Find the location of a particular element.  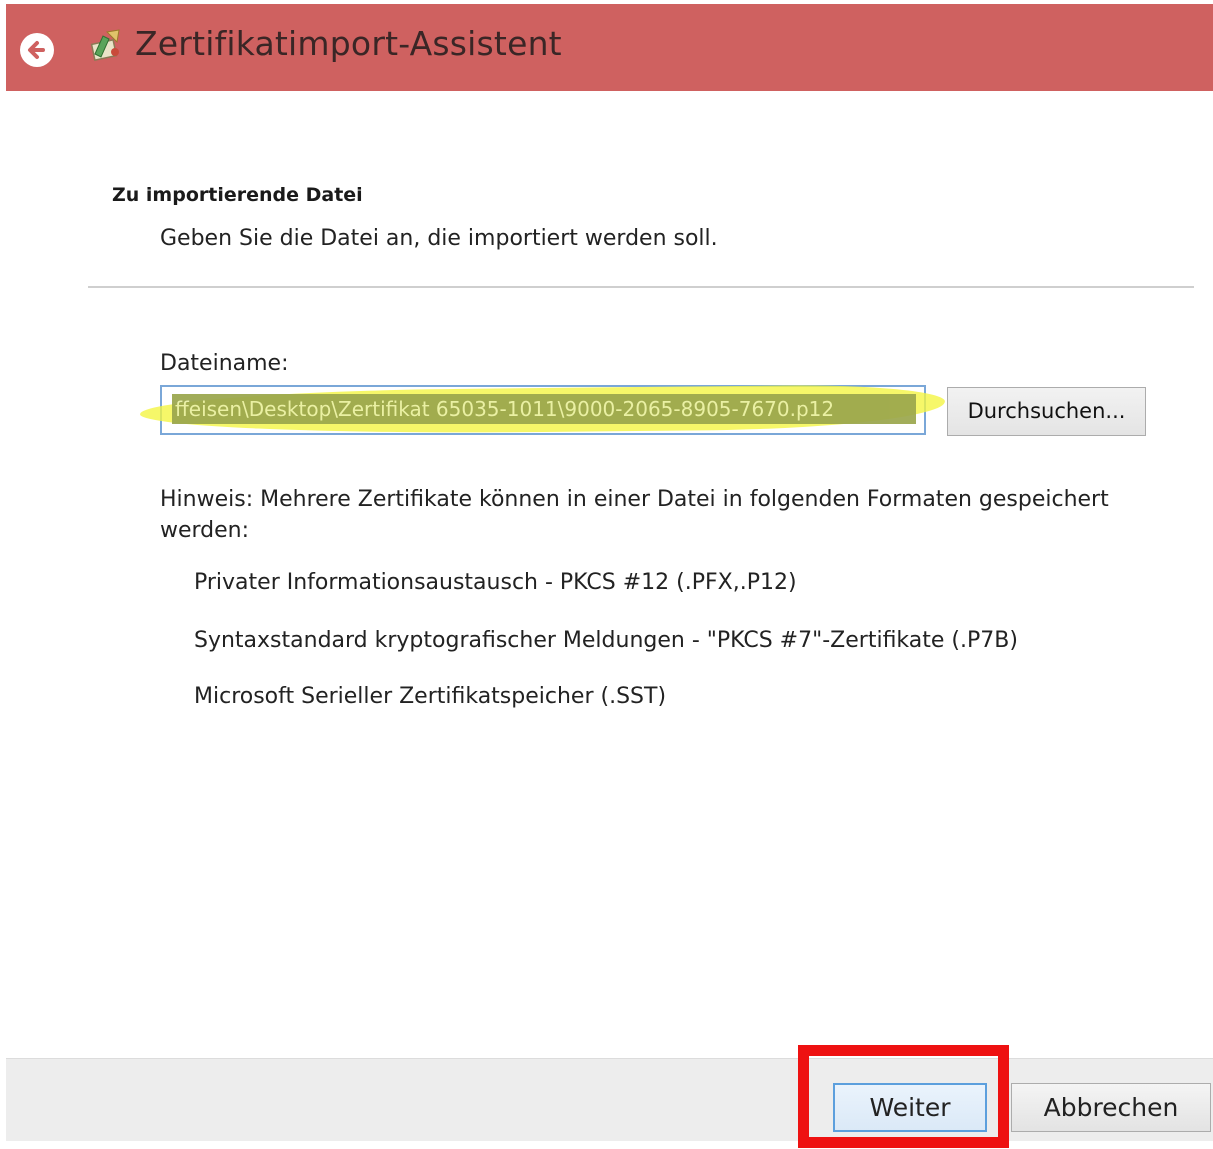

header-divider is located at coordinates (641, 287).